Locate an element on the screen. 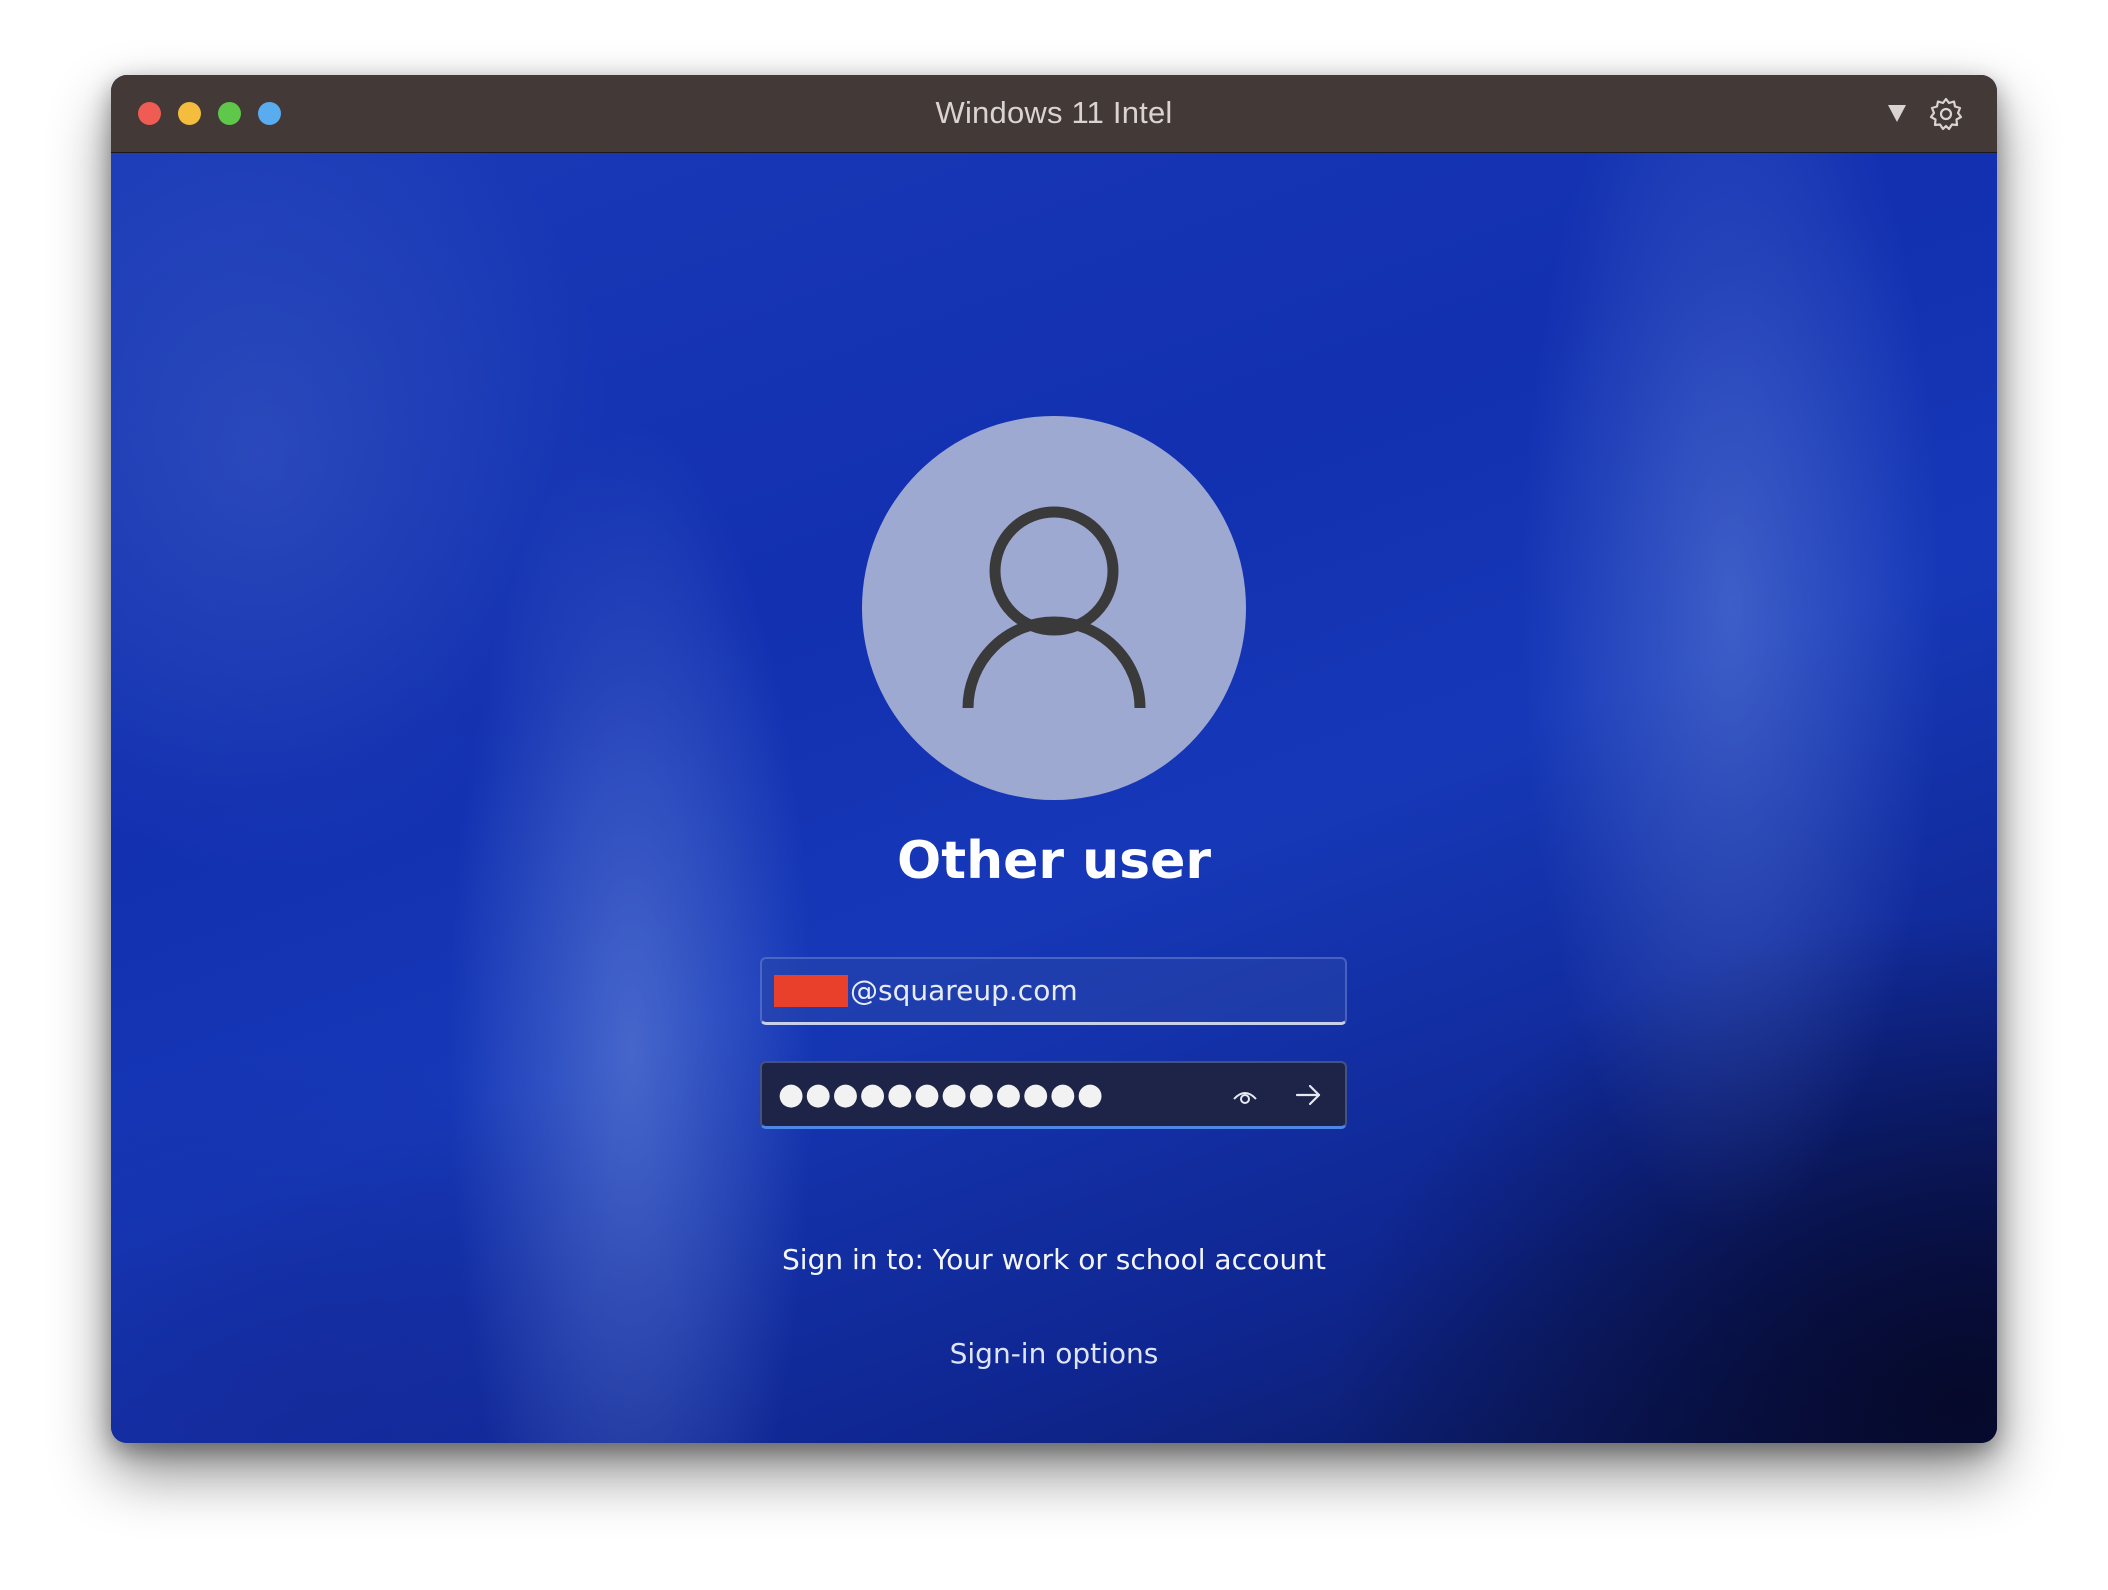 This screenshot has height=1590, width=2108. gear-icon is located at coordinates (1946, 114).